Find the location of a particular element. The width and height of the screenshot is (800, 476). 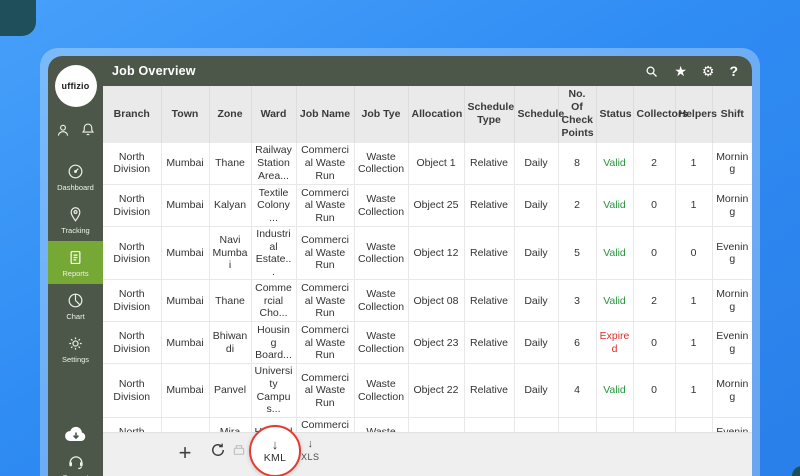

sidebar-item-support: Support is located at coordinates (75, 463).